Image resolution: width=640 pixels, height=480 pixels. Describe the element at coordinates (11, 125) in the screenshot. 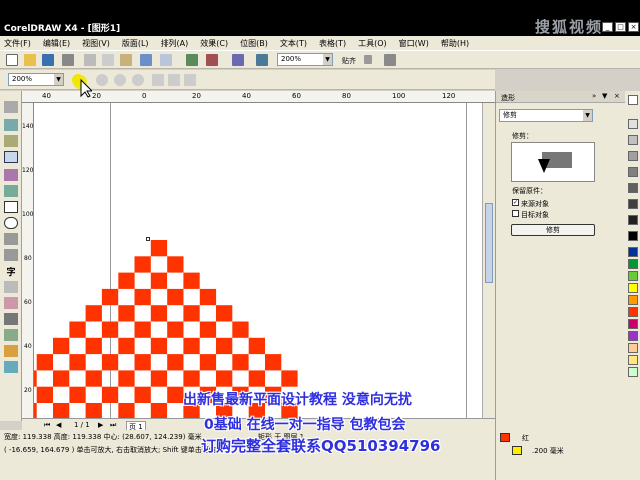

I see `shape-tool-icon` at that location.